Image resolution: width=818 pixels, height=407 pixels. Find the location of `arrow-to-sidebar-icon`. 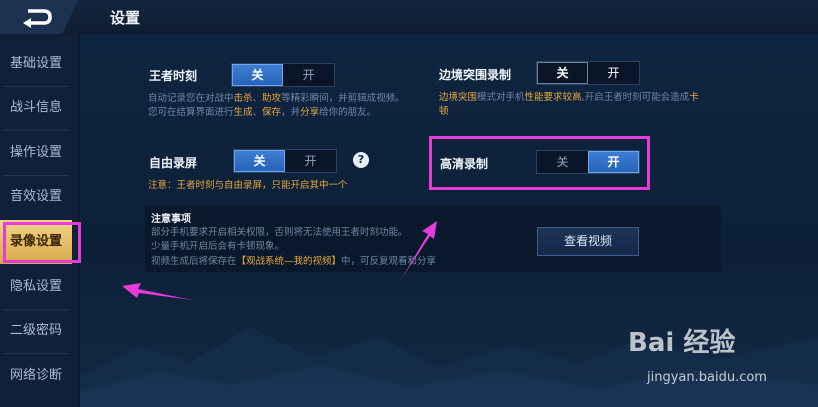

arrow-to-sidebar-icon is located at coordinates (157, 291).